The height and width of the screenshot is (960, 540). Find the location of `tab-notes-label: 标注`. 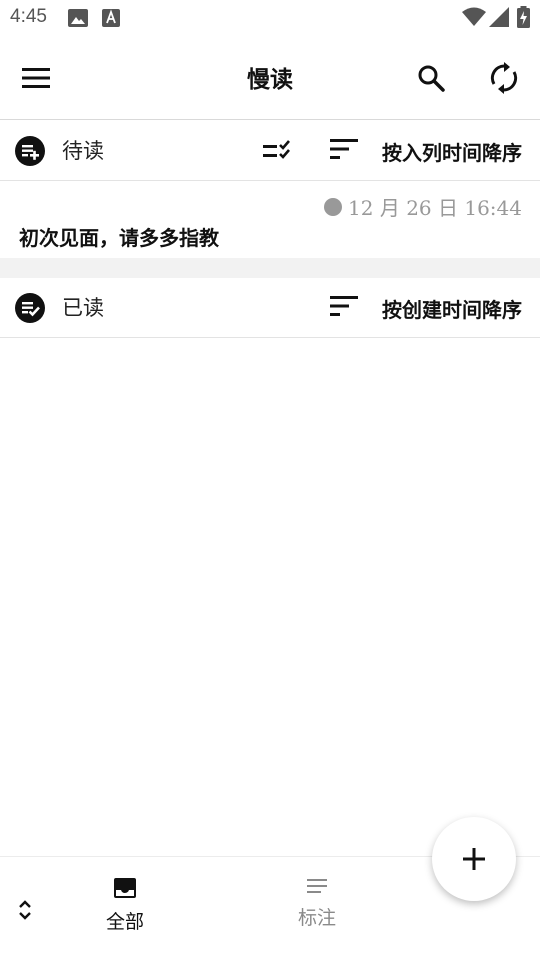

tab-notes-label: 标注 is located at coordinates (316, 918).